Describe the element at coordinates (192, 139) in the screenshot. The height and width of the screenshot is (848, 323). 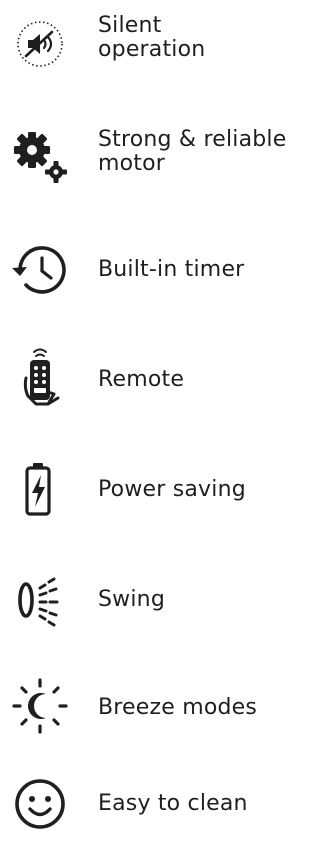
I see `feature-label-line1: Strong & reliable` at that location.